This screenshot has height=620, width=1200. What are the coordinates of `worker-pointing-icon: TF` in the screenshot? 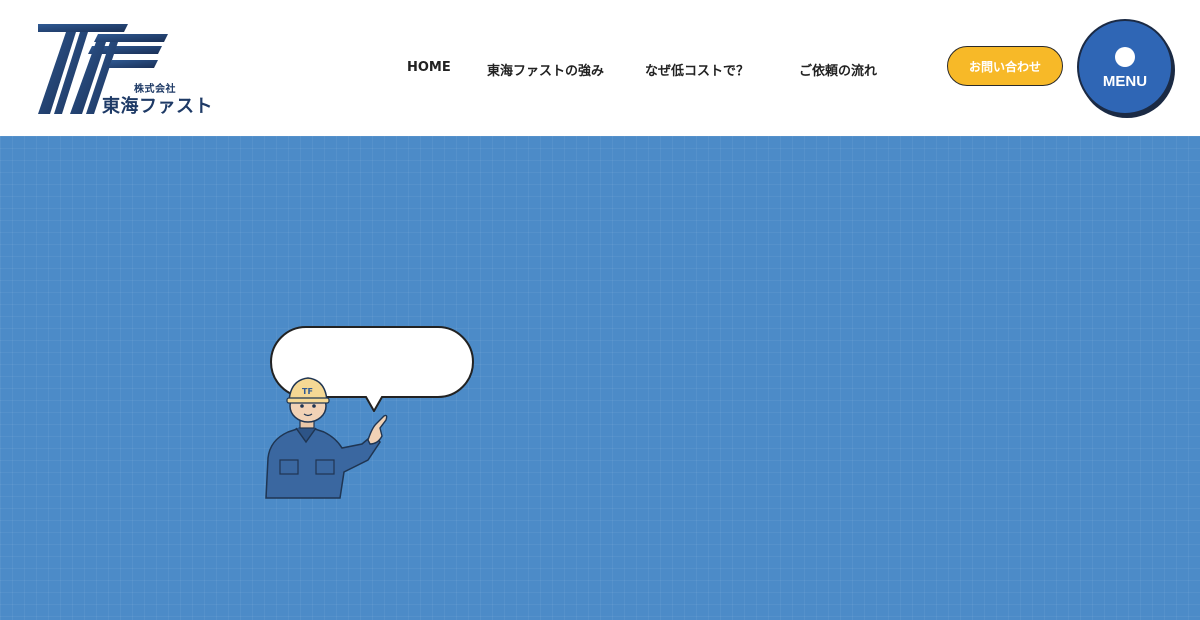 It's located at (326, 438).